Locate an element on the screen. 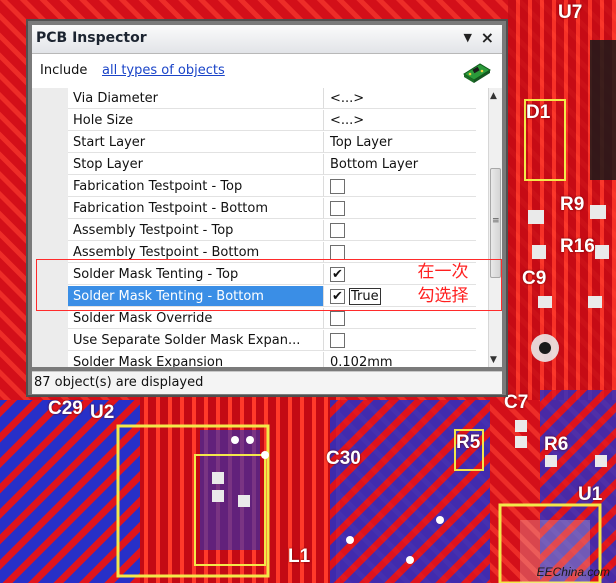  property-row: Assembly Testpoint - Top is located at coordinates (260, 231).